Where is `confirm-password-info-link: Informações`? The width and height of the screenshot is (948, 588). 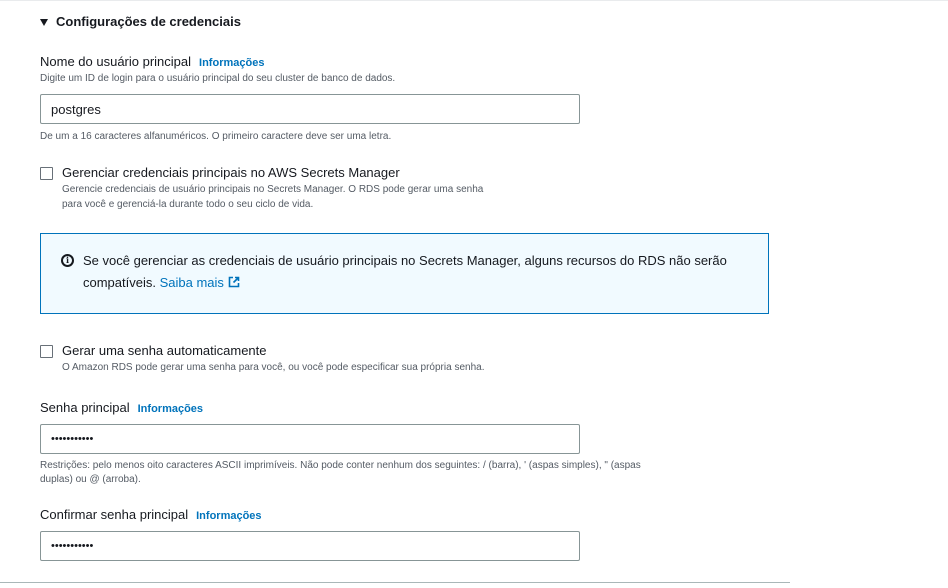 confirm-password-info-link: Informações is located at coordinates (228, 516).